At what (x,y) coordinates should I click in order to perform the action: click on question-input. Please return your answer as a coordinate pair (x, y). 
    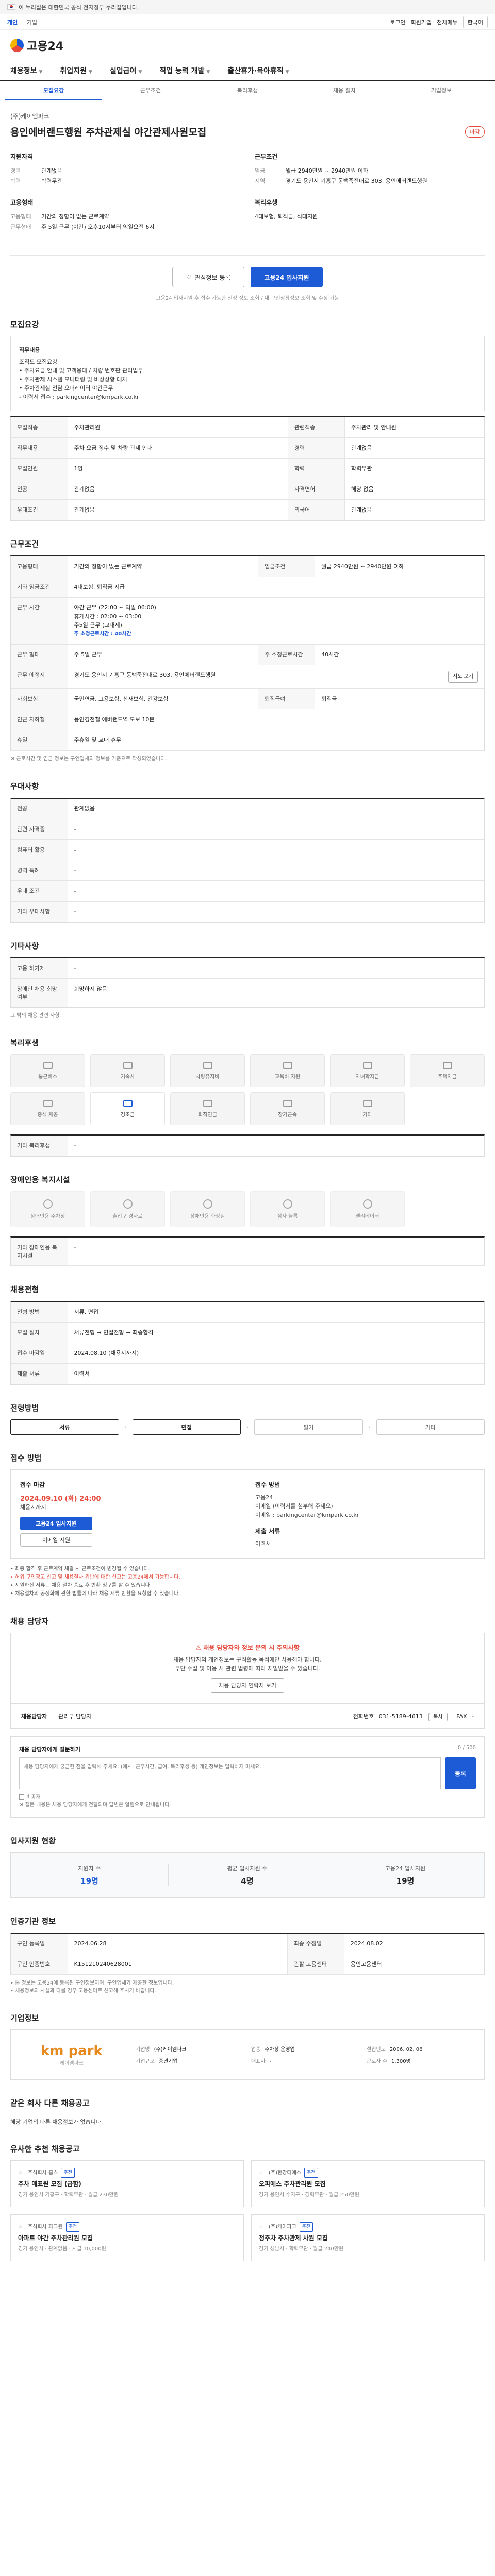
    Looking at the image, I should click on (230, 1773).